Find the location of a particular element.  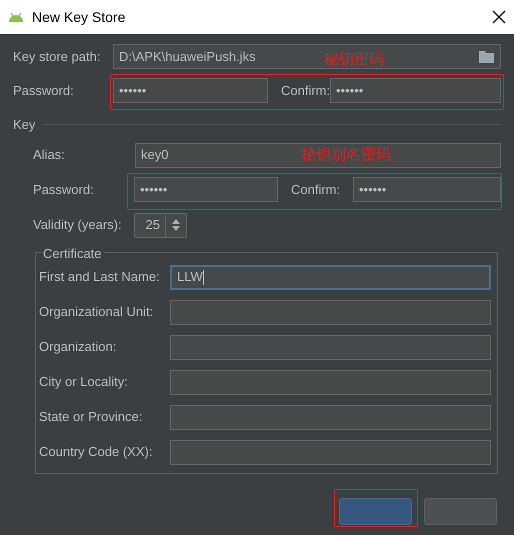

stepper-arrows-icon is located at coordinates (176, 225).